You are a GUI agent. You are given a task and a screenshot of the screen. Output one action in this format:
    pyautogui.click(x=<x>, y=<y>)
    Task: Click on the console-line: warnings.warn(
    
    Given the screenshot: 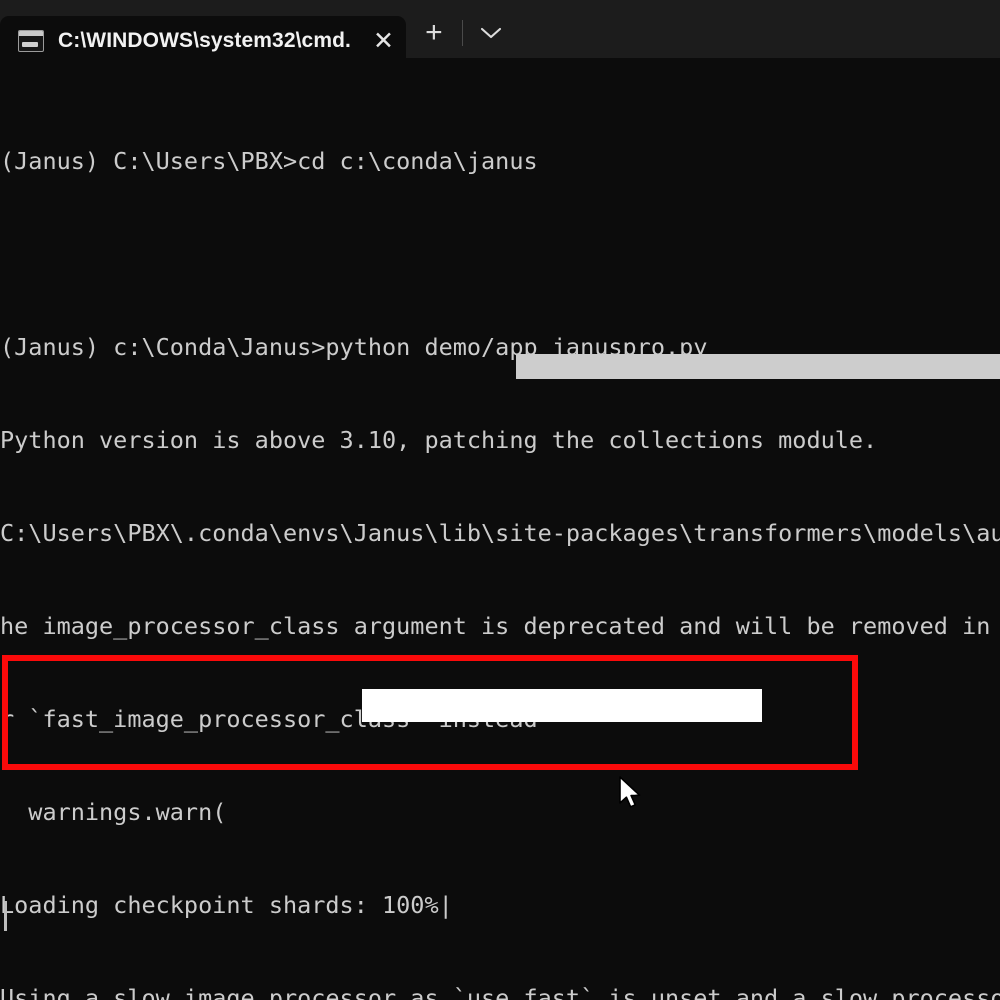 What is the action you would take?
    pyautogui.click(x=113, y=812)
    